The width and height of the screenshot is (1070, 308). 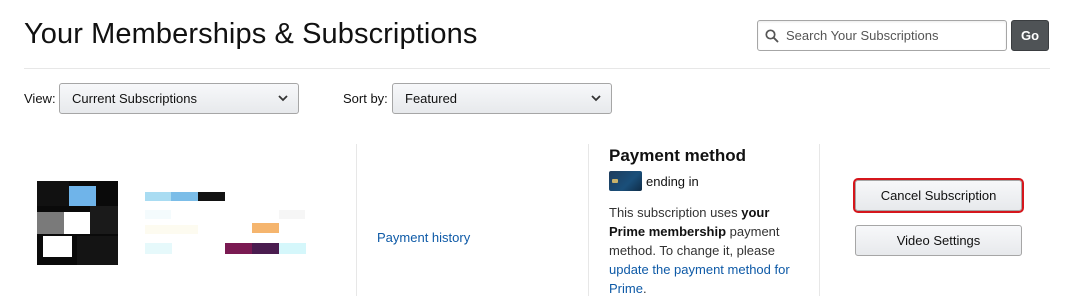 What do you see at coordinates (672, 181) in the screenshot?
I see `card-ending-text: ending in` at bounding box center [672, 181].